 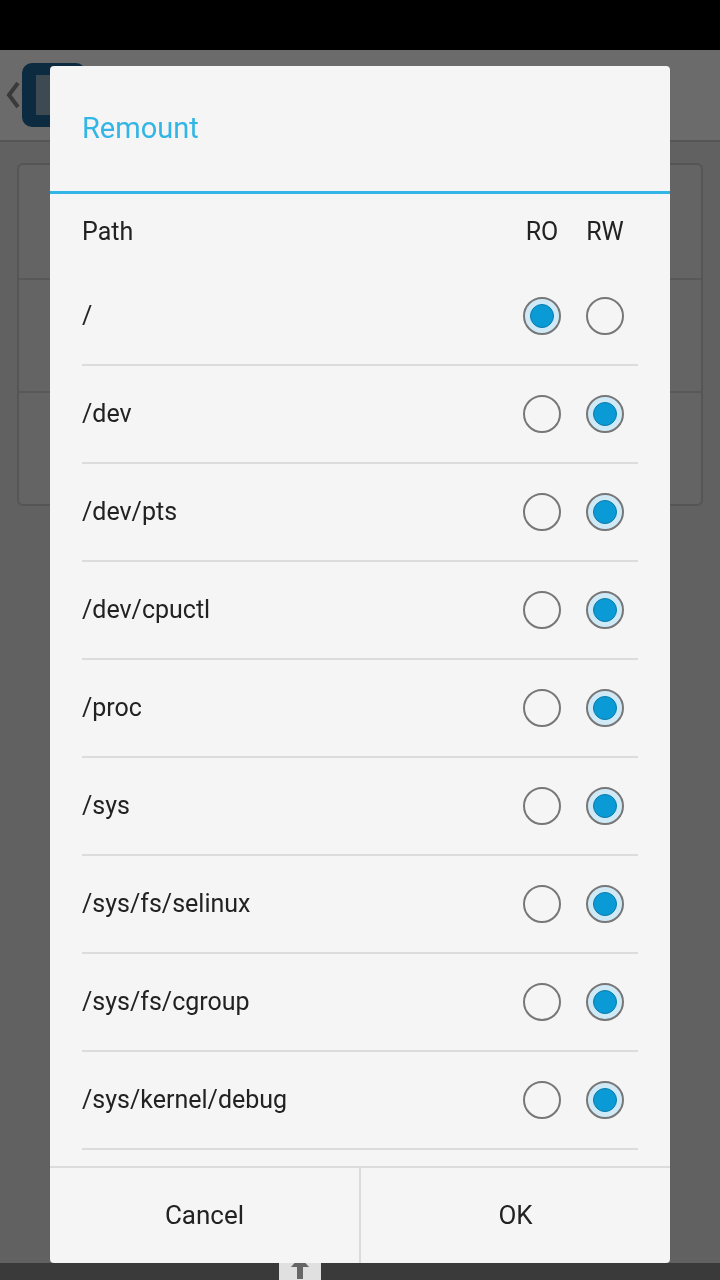 I want to click on mount-path: /dev/cpuctl, so click(x=147, y=610).